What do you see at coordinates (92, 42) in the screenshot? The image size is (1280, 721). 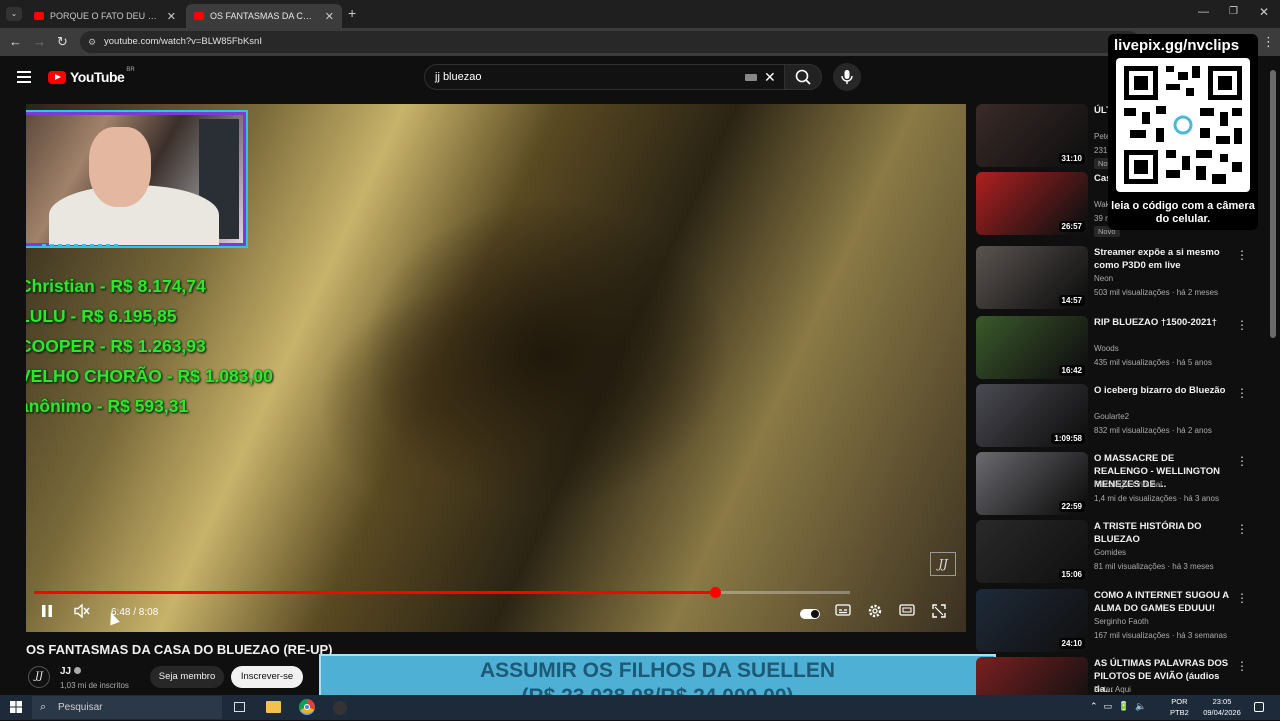 I see `site-info-icon: ⚙` at bounding box center [92, 42].